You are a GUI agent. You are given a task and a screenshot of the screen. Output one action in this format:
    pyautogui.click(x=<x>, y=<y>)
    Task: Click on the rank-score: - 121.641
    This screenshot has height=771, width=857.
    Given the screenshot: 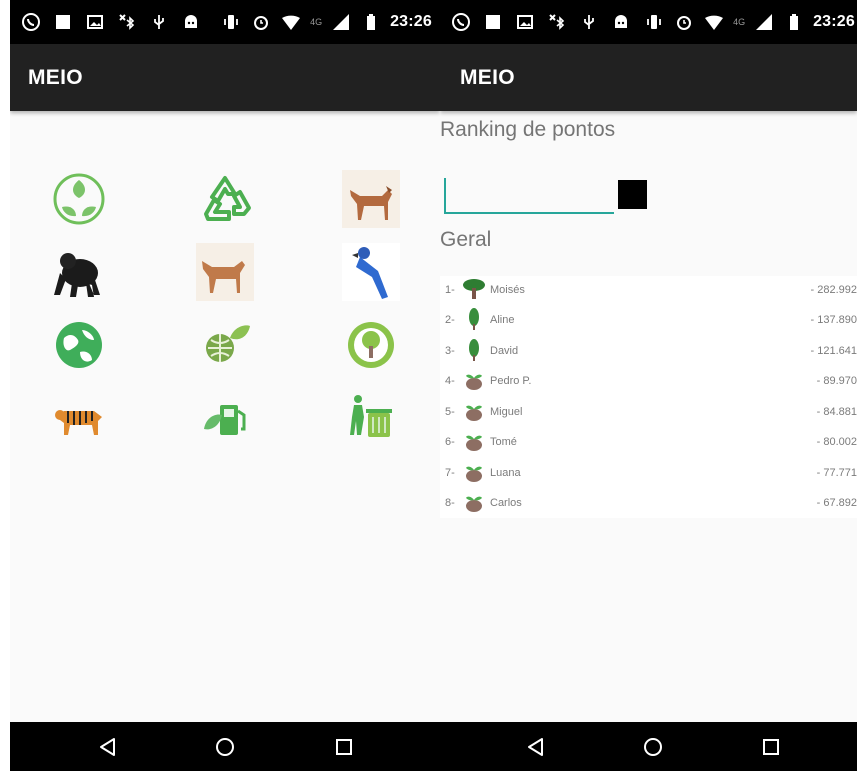 What is the action you would take?
    pyautogui.click(x=833, y=351)
    